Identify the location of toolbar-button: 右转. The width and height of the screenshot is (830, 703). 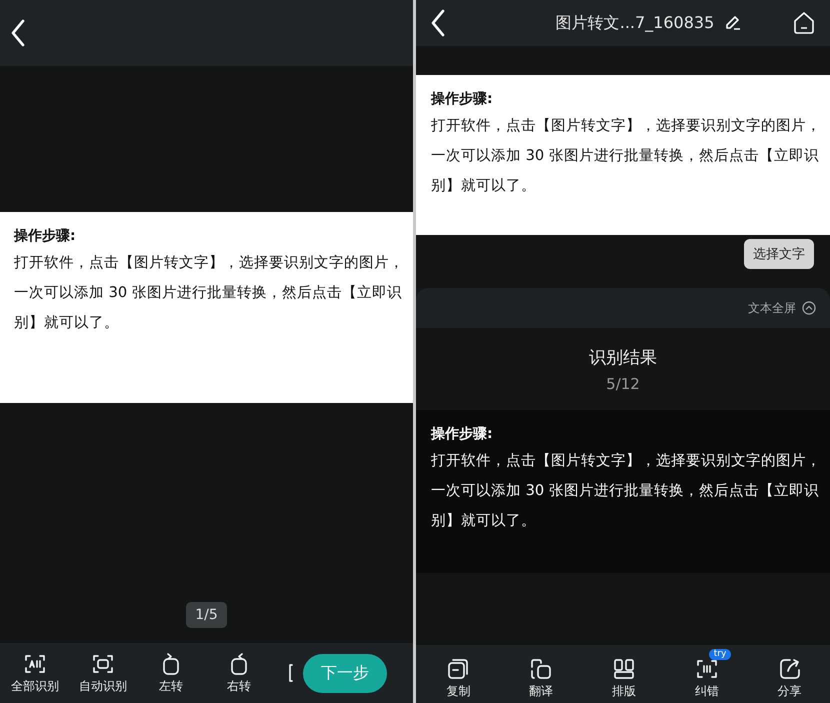
(239, 673).